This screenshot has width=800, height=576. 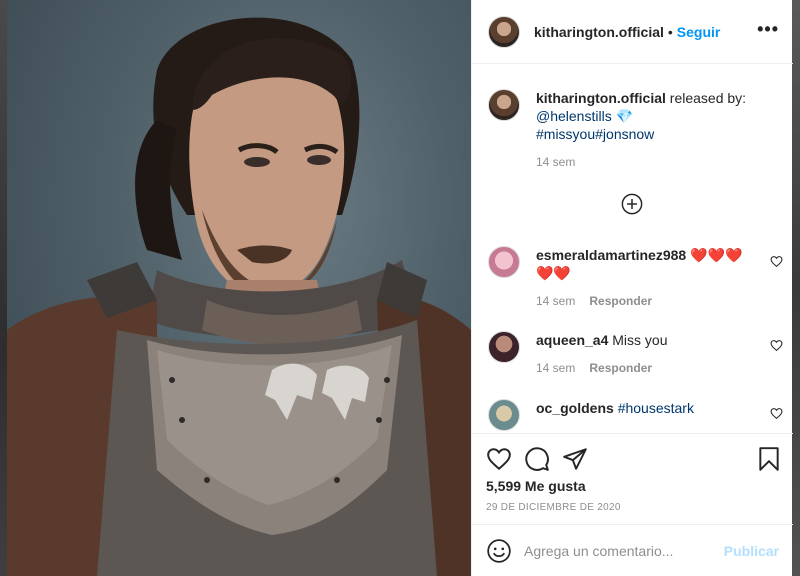 What do you see at coordinates (638, 340) in the screenshot?
I see `comment-text: Miss you` at bounding box center [638, 340].